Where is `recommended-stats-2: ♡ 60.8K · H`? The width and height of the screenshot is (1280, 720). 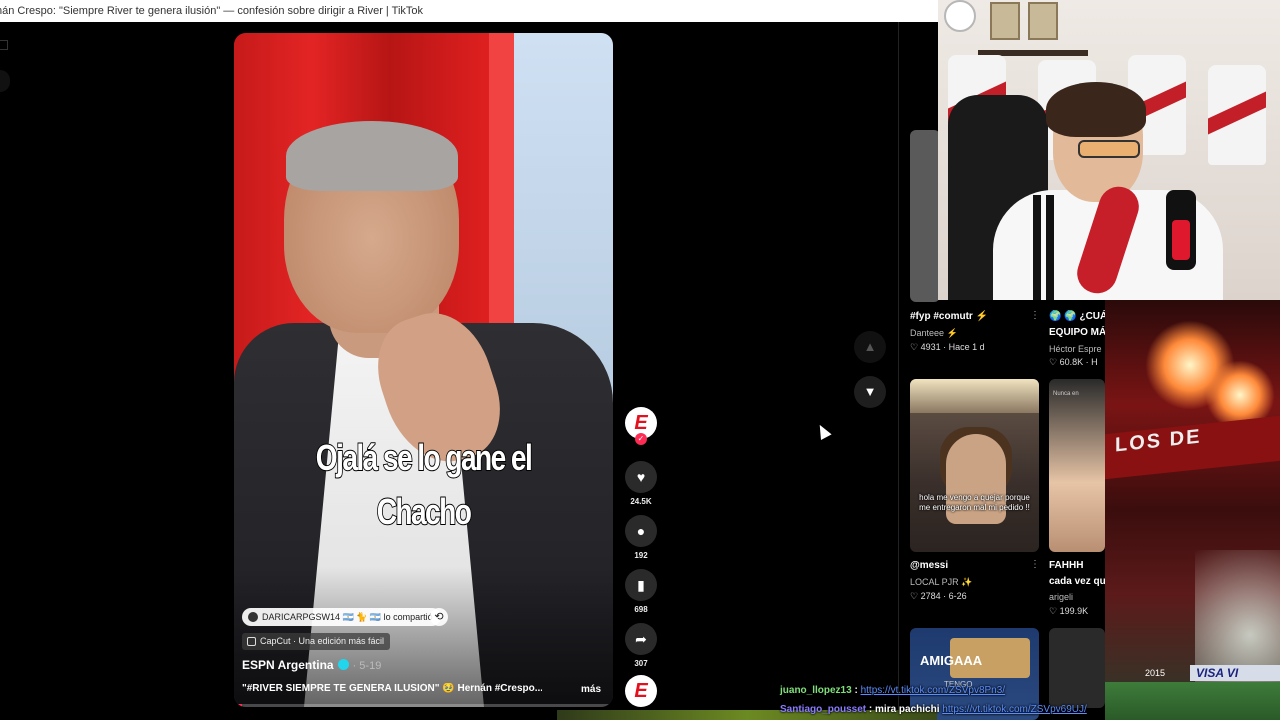
recommended-stats-2: ♡ 60.8K · H is located at coordinates (1073, 362).